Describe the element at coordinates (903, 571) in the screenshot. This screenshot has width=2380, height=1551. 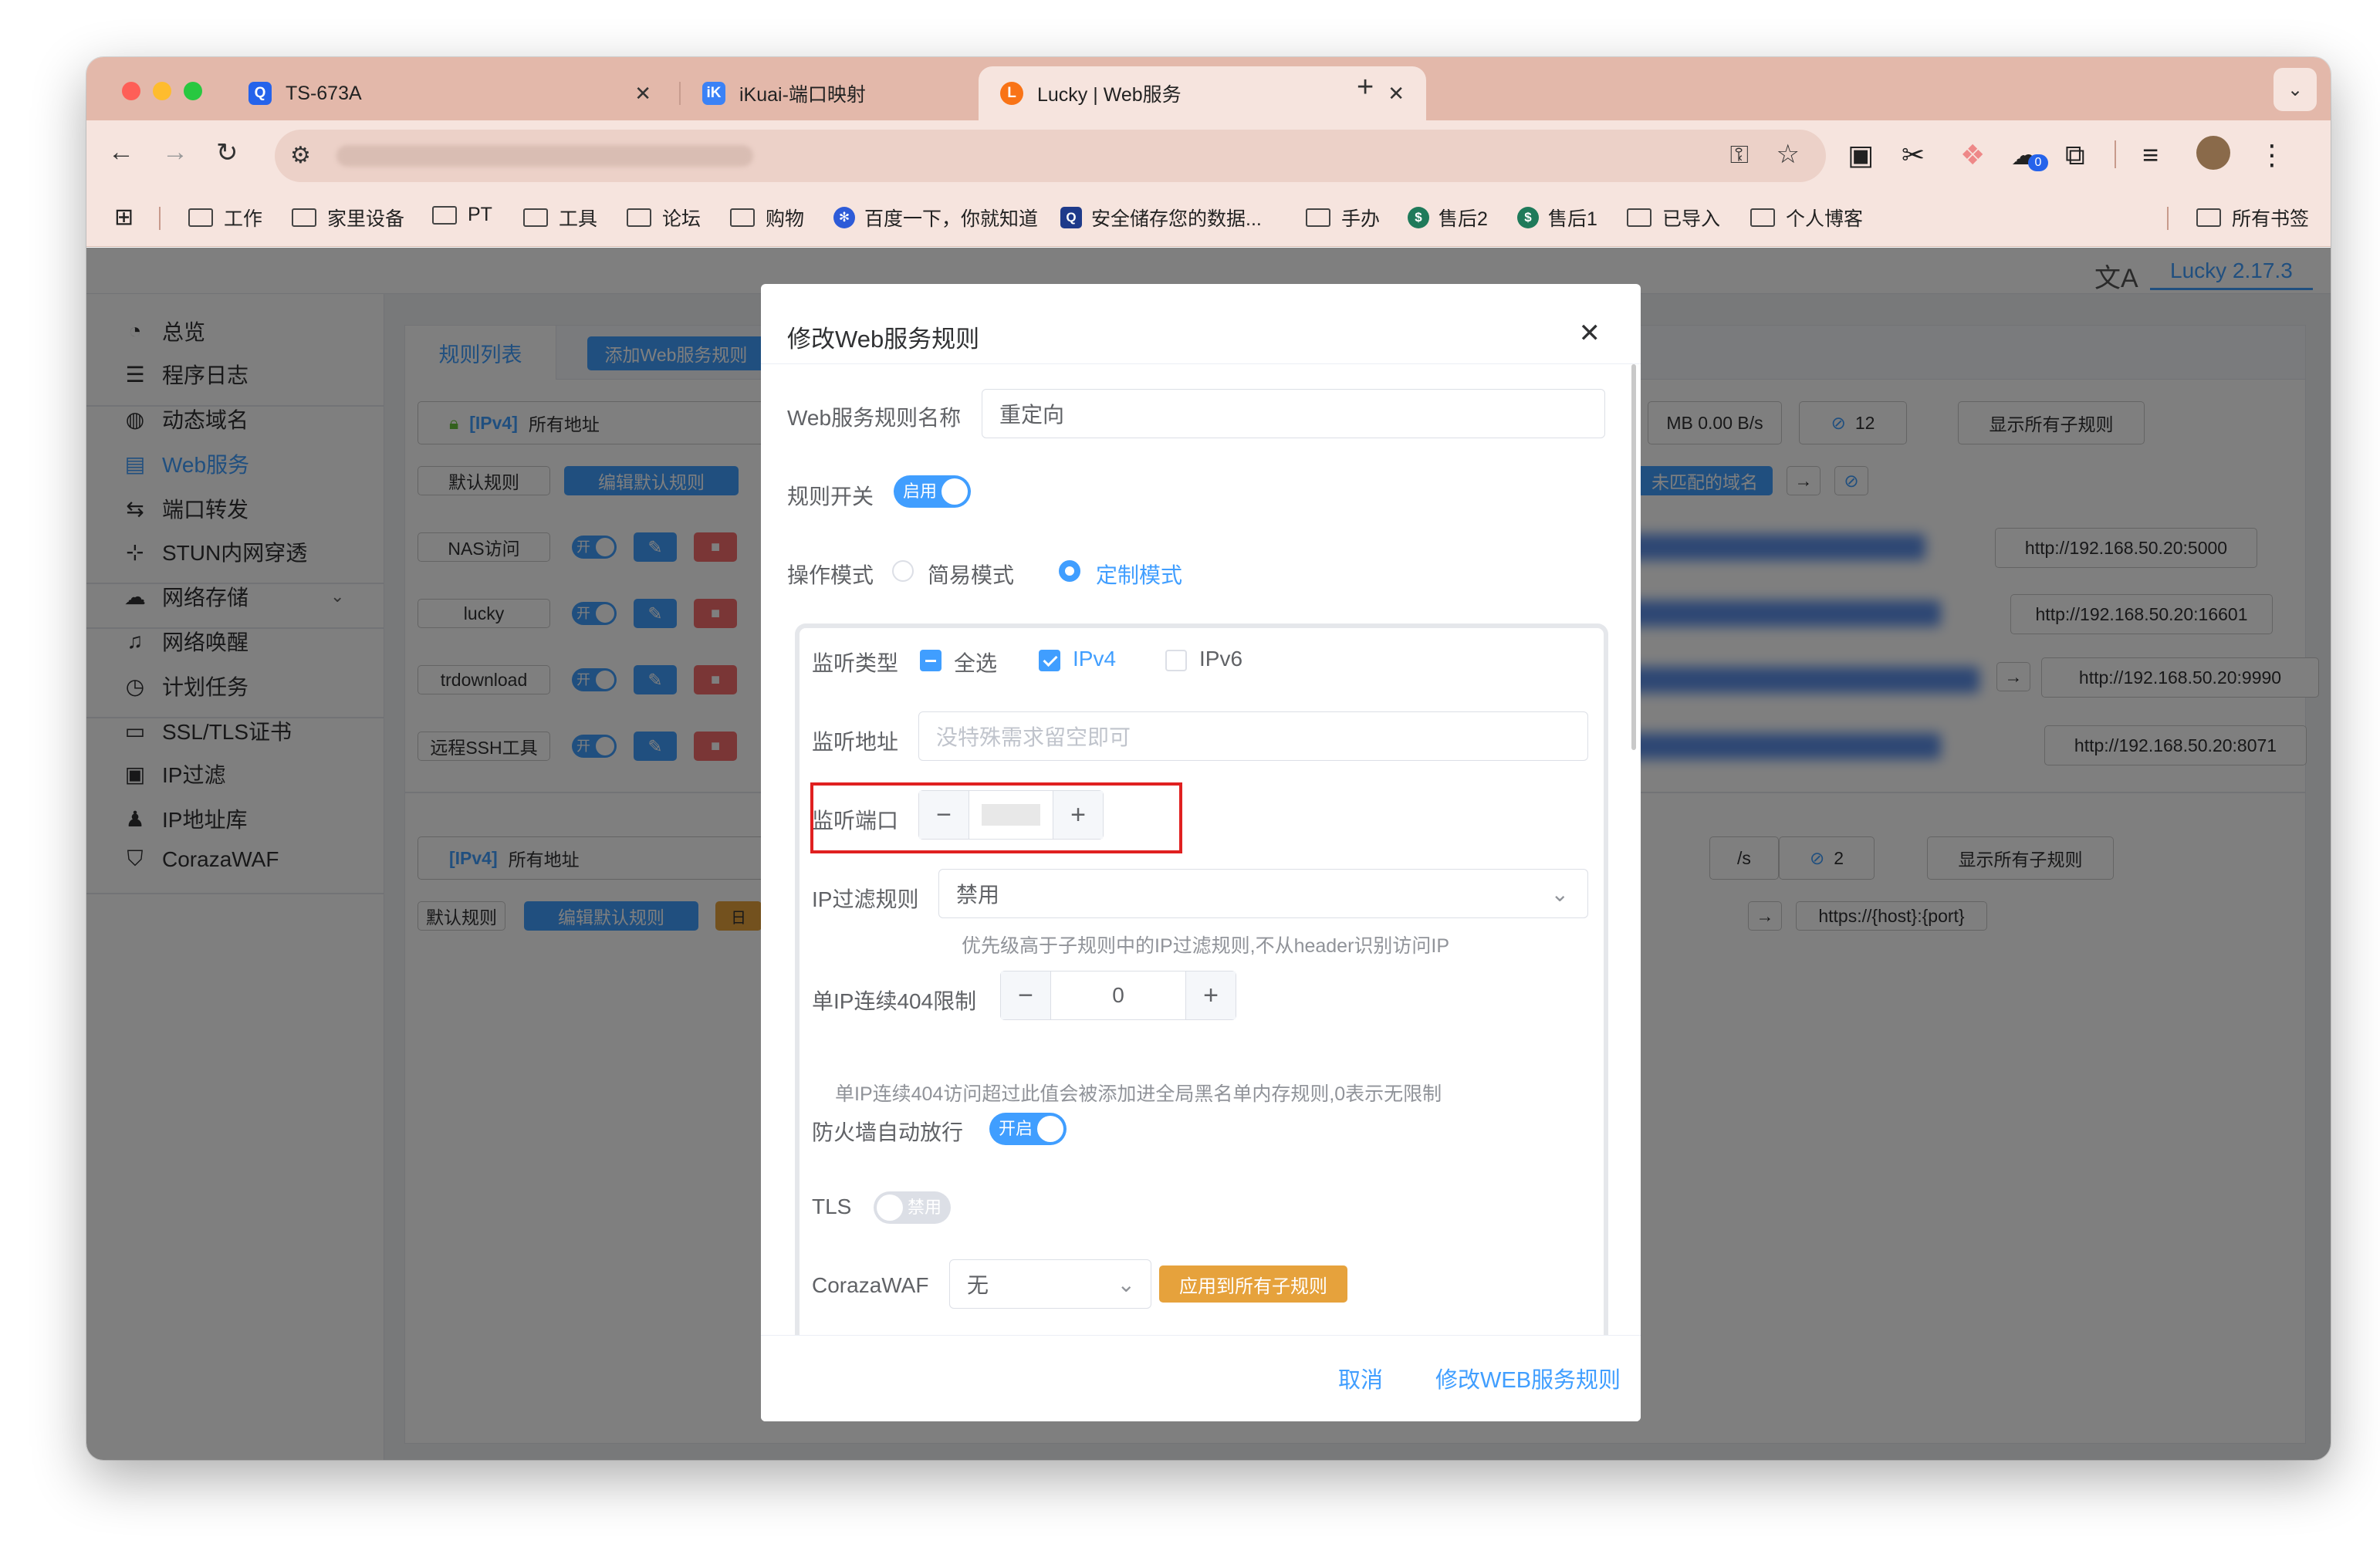
I see `mode-simple-radio` at that location.